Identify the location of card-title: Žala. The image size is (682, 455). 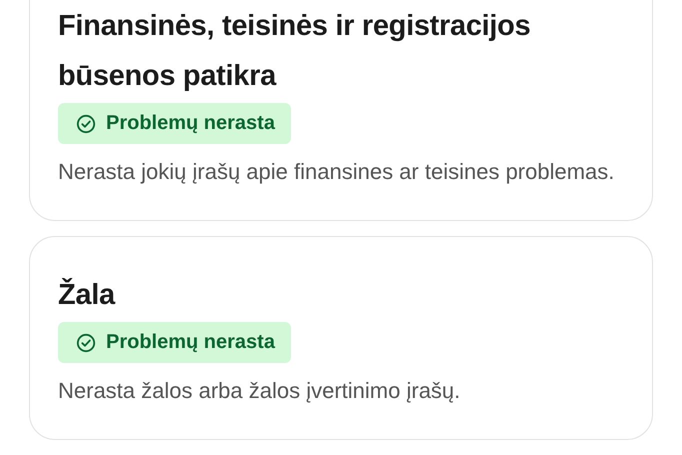
(87, 295).